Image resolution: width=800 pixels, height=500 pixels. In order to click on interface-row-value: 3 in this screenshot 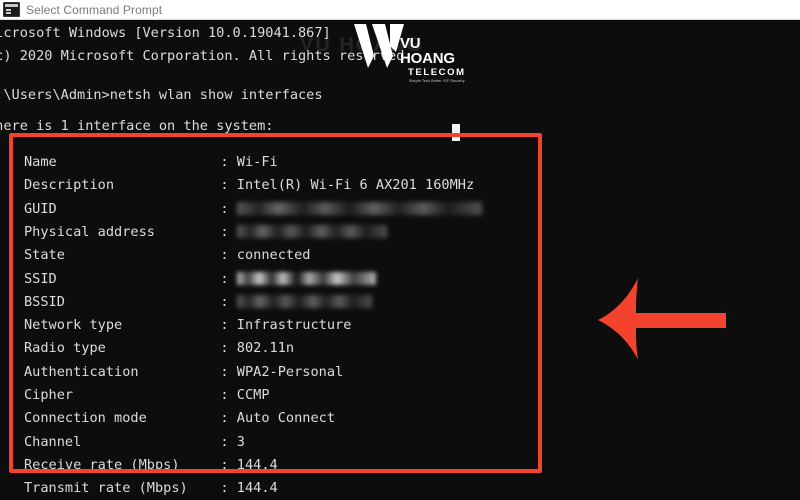, I will do `click(240, 441)`.